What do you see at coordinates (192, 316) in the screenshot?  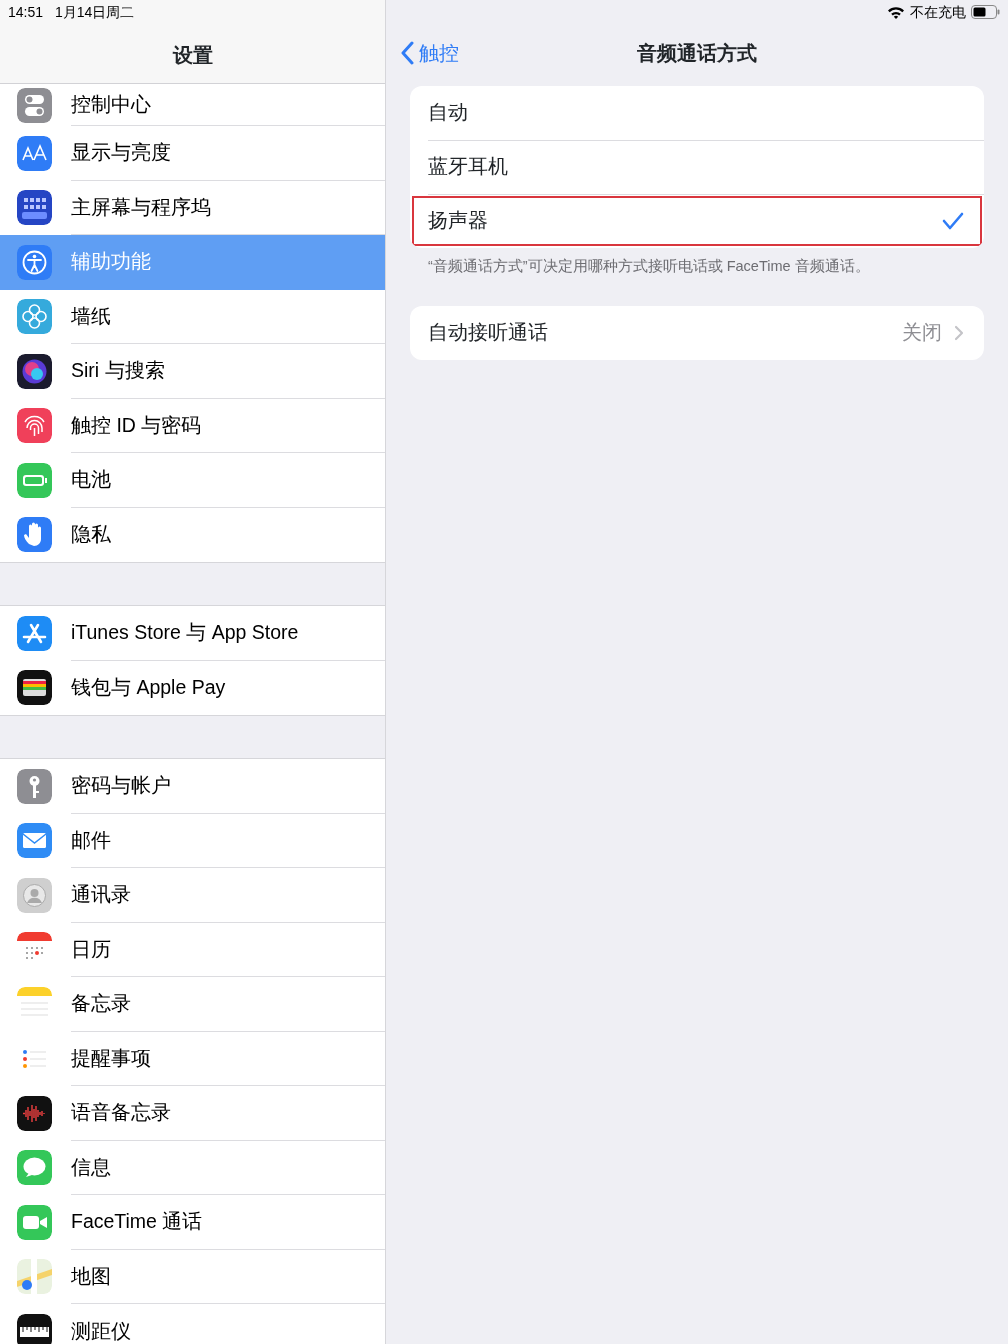 I see `sidebar-item: 墙纸` at bounding box center [192, 316].